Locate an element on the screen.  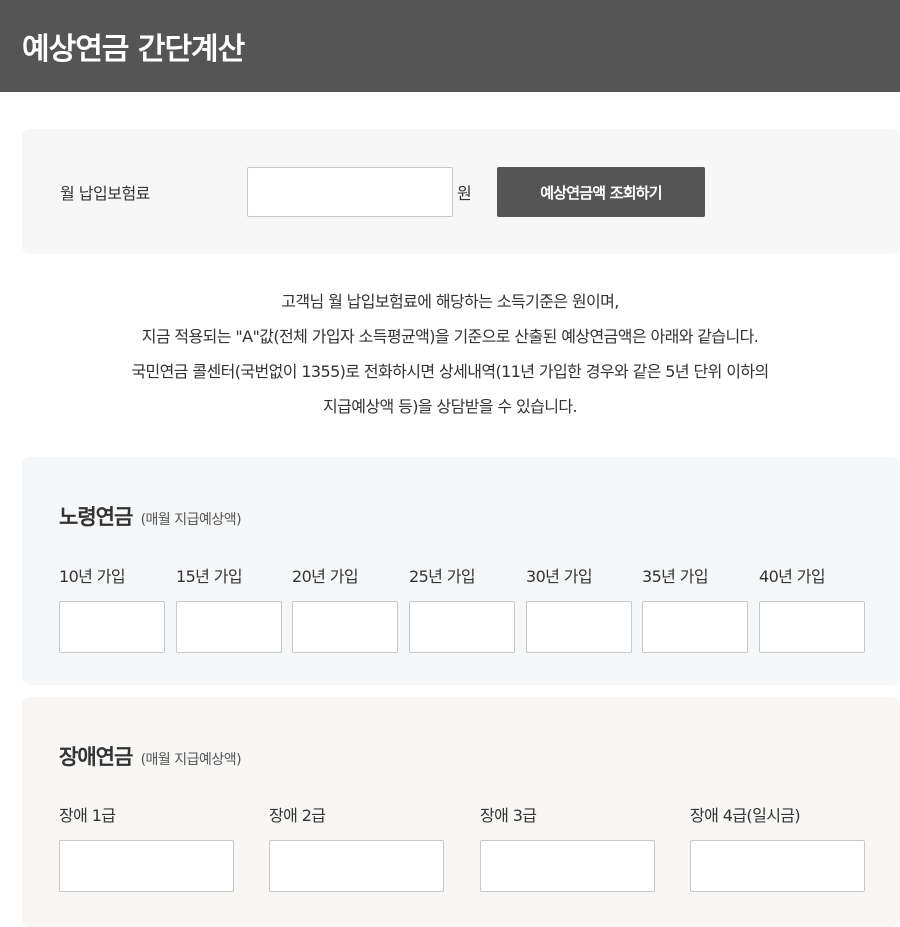
disability-item-grade3: 장애 3급 is located at coordinates (567, 847).